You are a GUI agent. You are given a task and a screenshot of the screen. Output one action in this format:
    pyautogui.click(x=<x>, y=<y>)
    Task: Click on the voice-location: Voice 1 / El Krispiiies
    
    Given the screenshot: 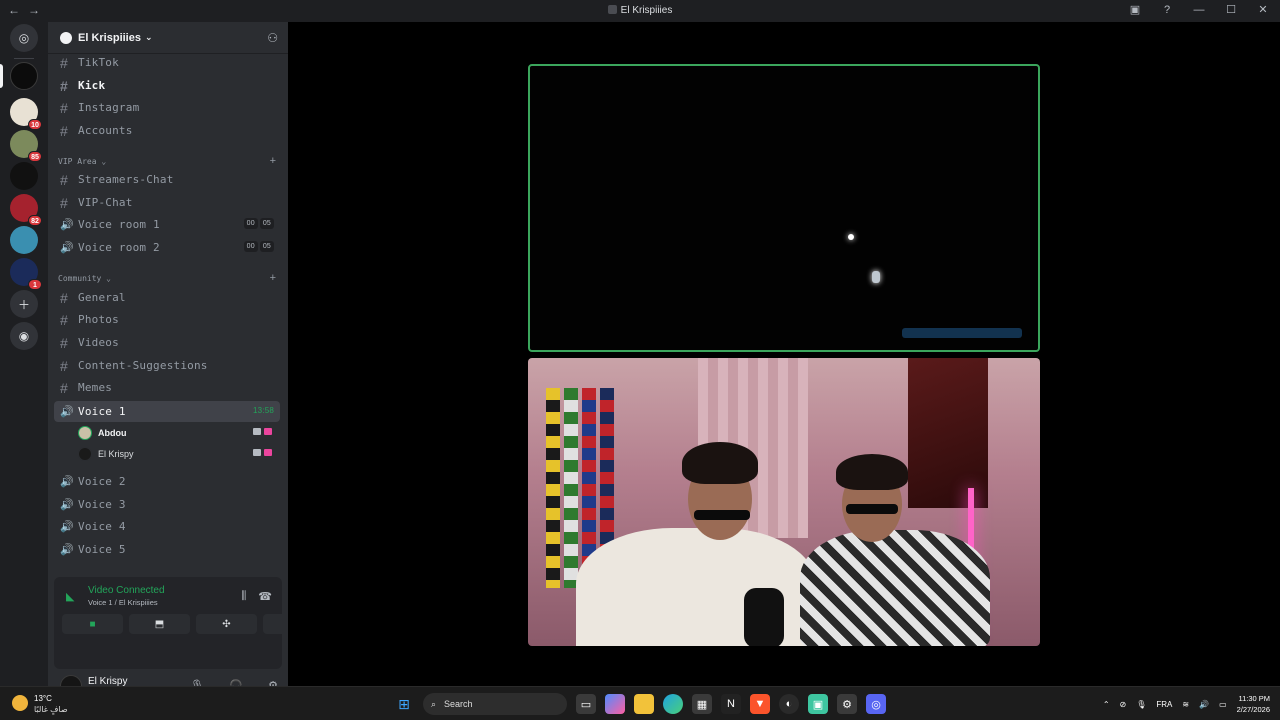 What is the action you would take?
    pyautogui.click(x=123, y=602)
    